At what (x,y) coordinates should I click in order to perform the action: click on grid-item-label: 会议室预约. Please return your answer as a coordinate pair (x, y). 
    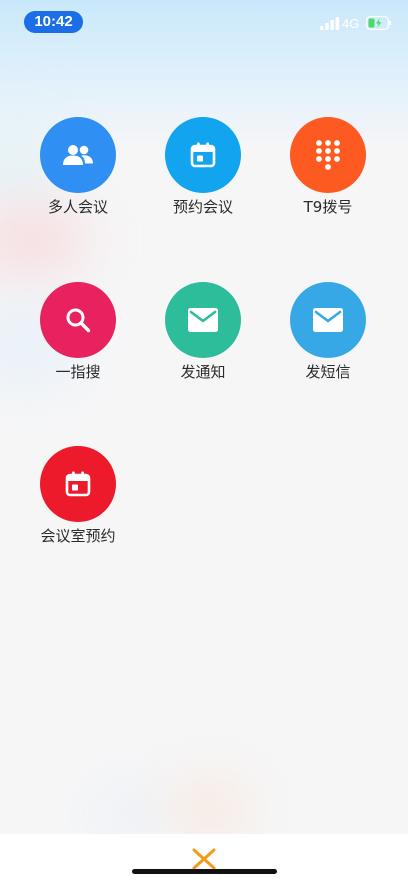
    Looking at the image, I should click on (78, 536).